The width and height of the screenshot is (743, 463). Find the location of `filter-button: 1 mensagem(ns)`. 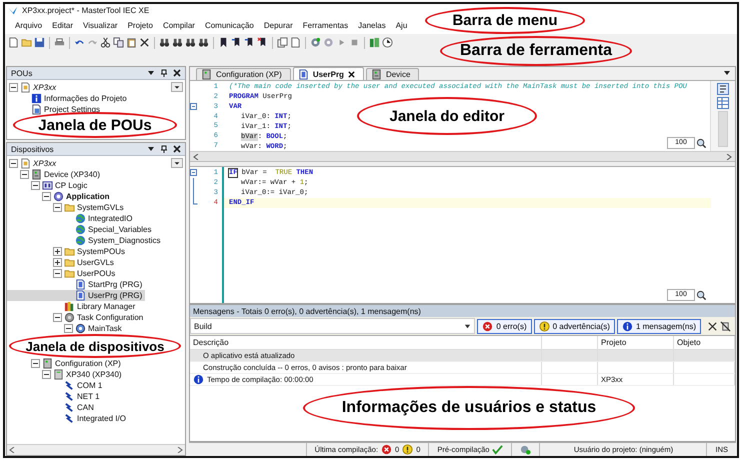

filter-button: 1 mensagem(ns) is located at coordinates (658, 326).